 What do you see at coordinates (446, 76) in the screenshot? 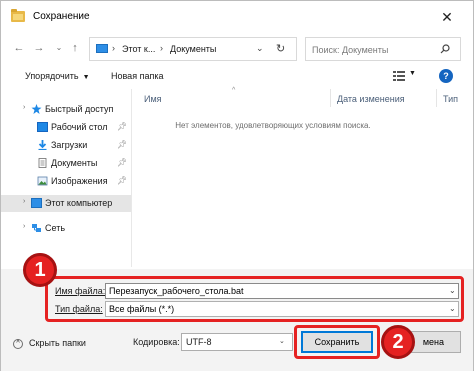
I see `help-icon: ?` at bounding box center [446, 76].